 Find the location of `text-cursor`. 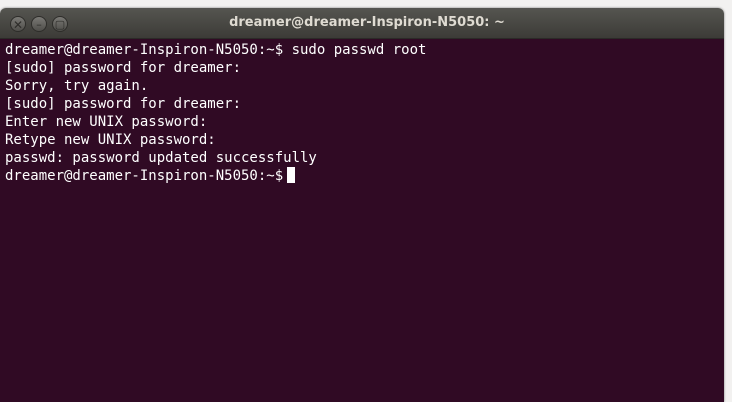

text-cursor is located at coordinates (291, 175).